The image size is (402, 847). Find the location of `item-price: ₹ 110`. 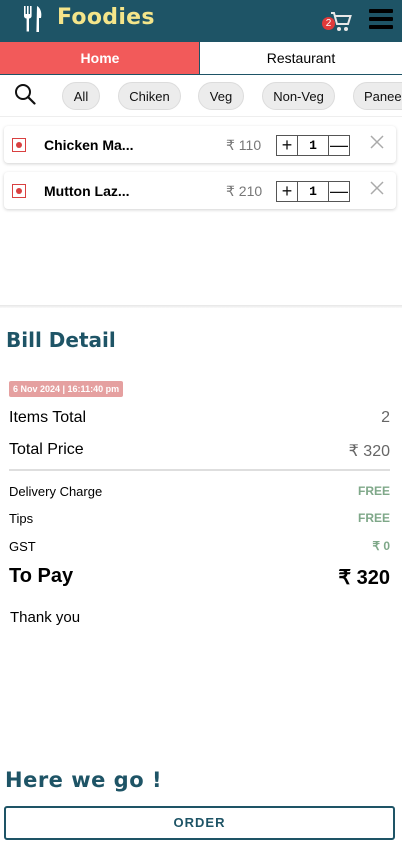

item-price: ₹ 110 is located at coordinates (244, 145).